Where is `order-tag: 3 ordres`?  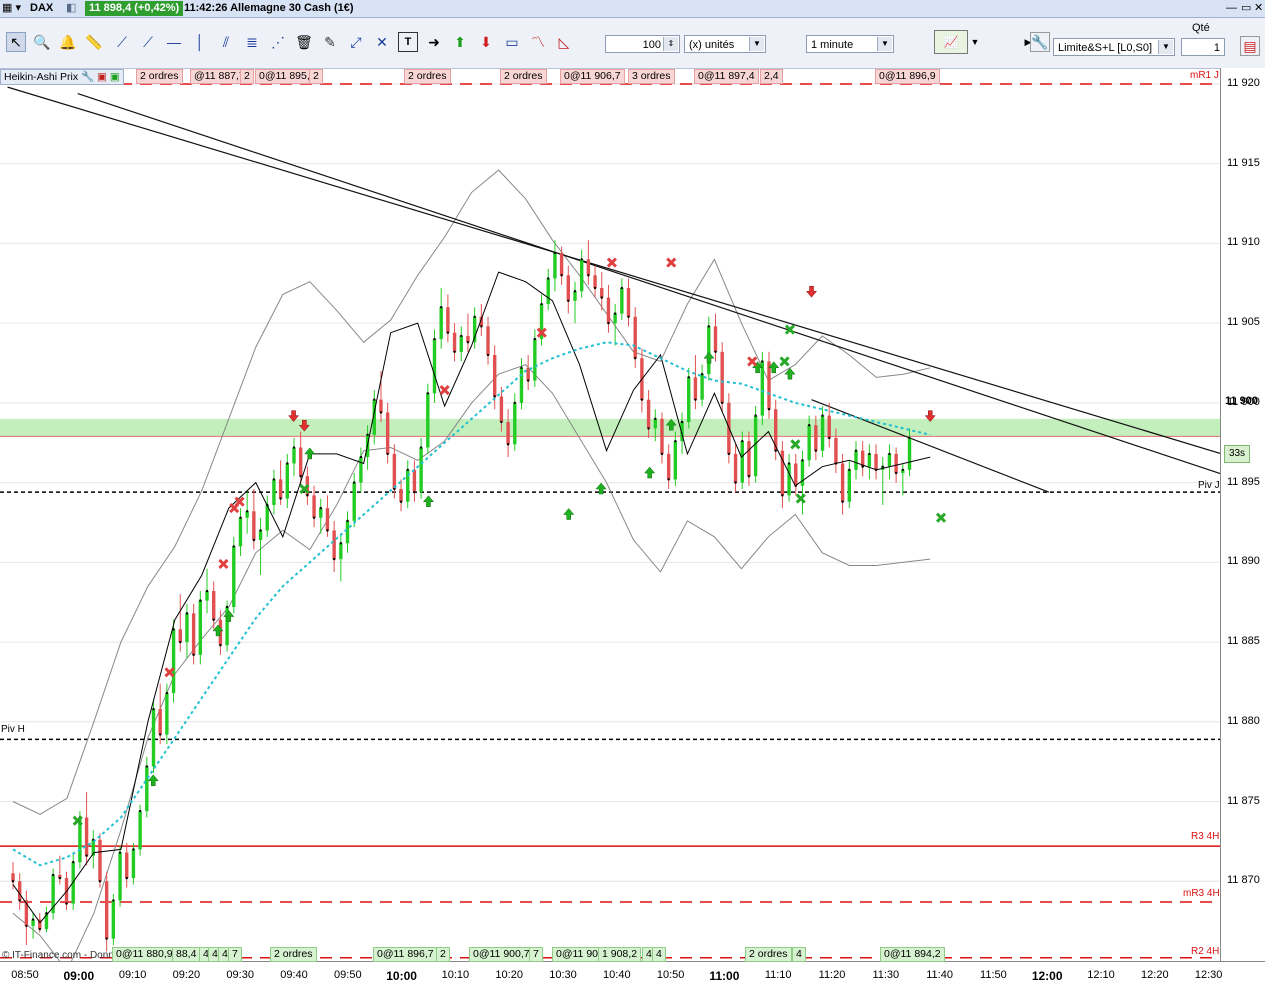
order-tag: 3 ordres is located at coordinates (651, 76).